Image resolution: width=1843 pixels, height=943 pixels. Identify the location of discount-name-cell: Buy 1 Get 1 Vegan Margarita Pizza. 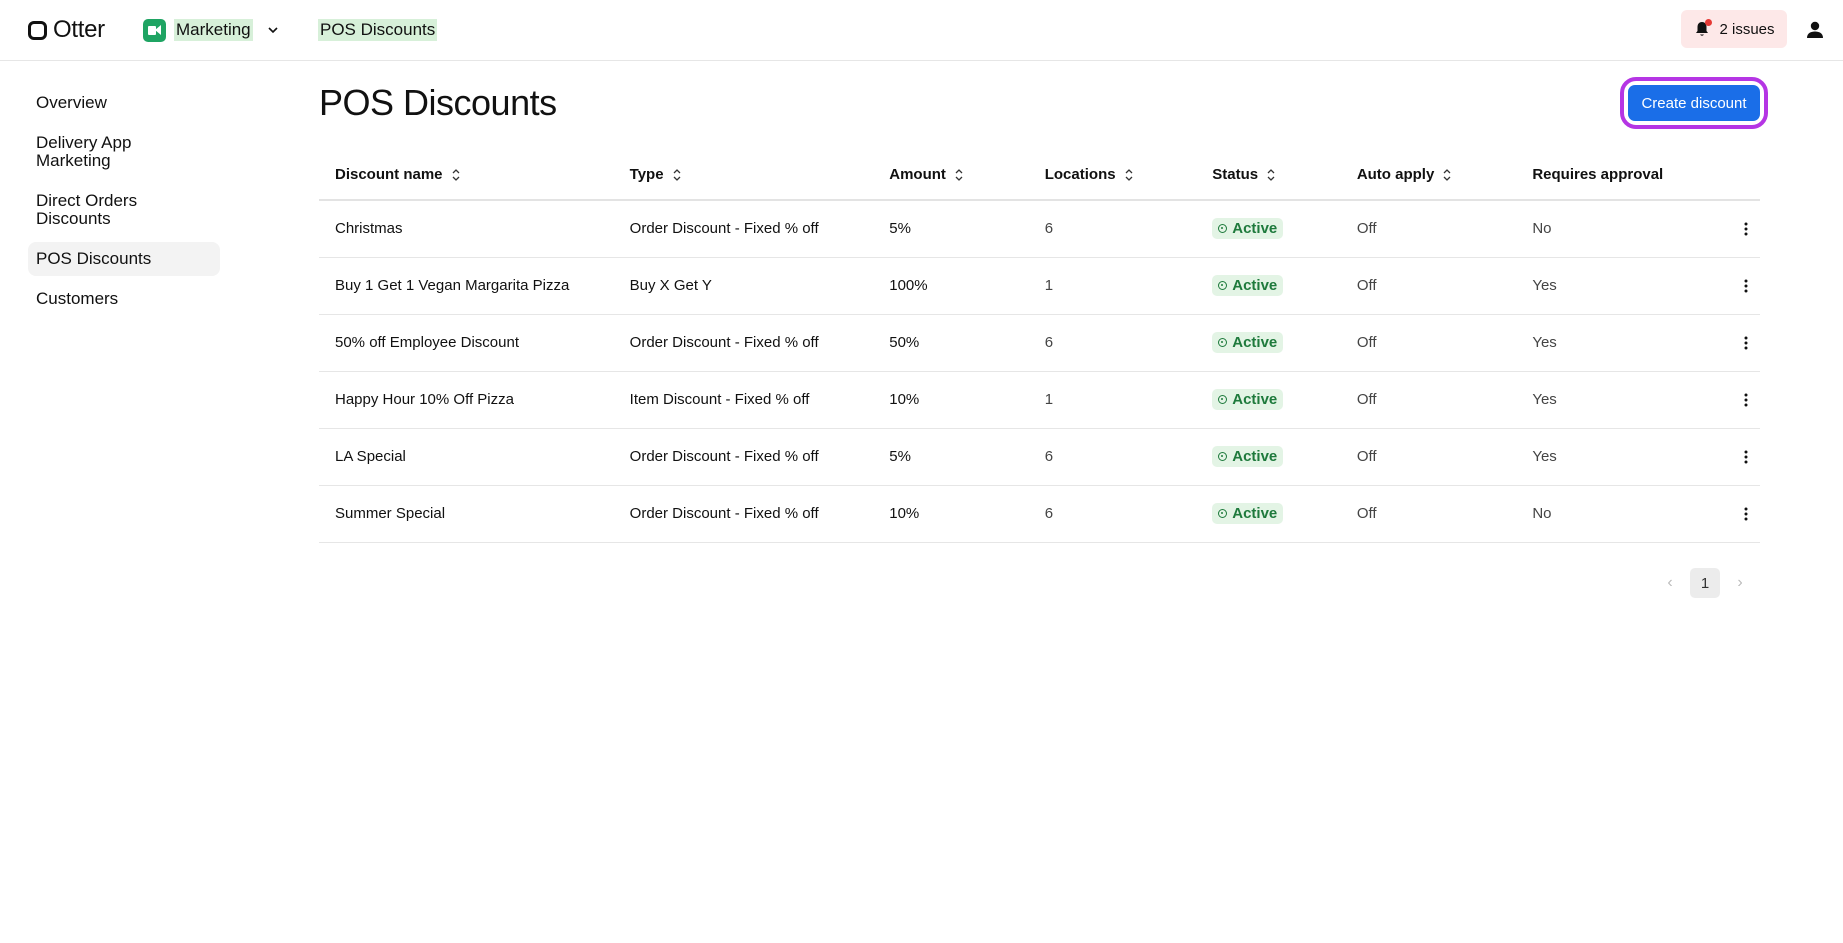
(466, 286).